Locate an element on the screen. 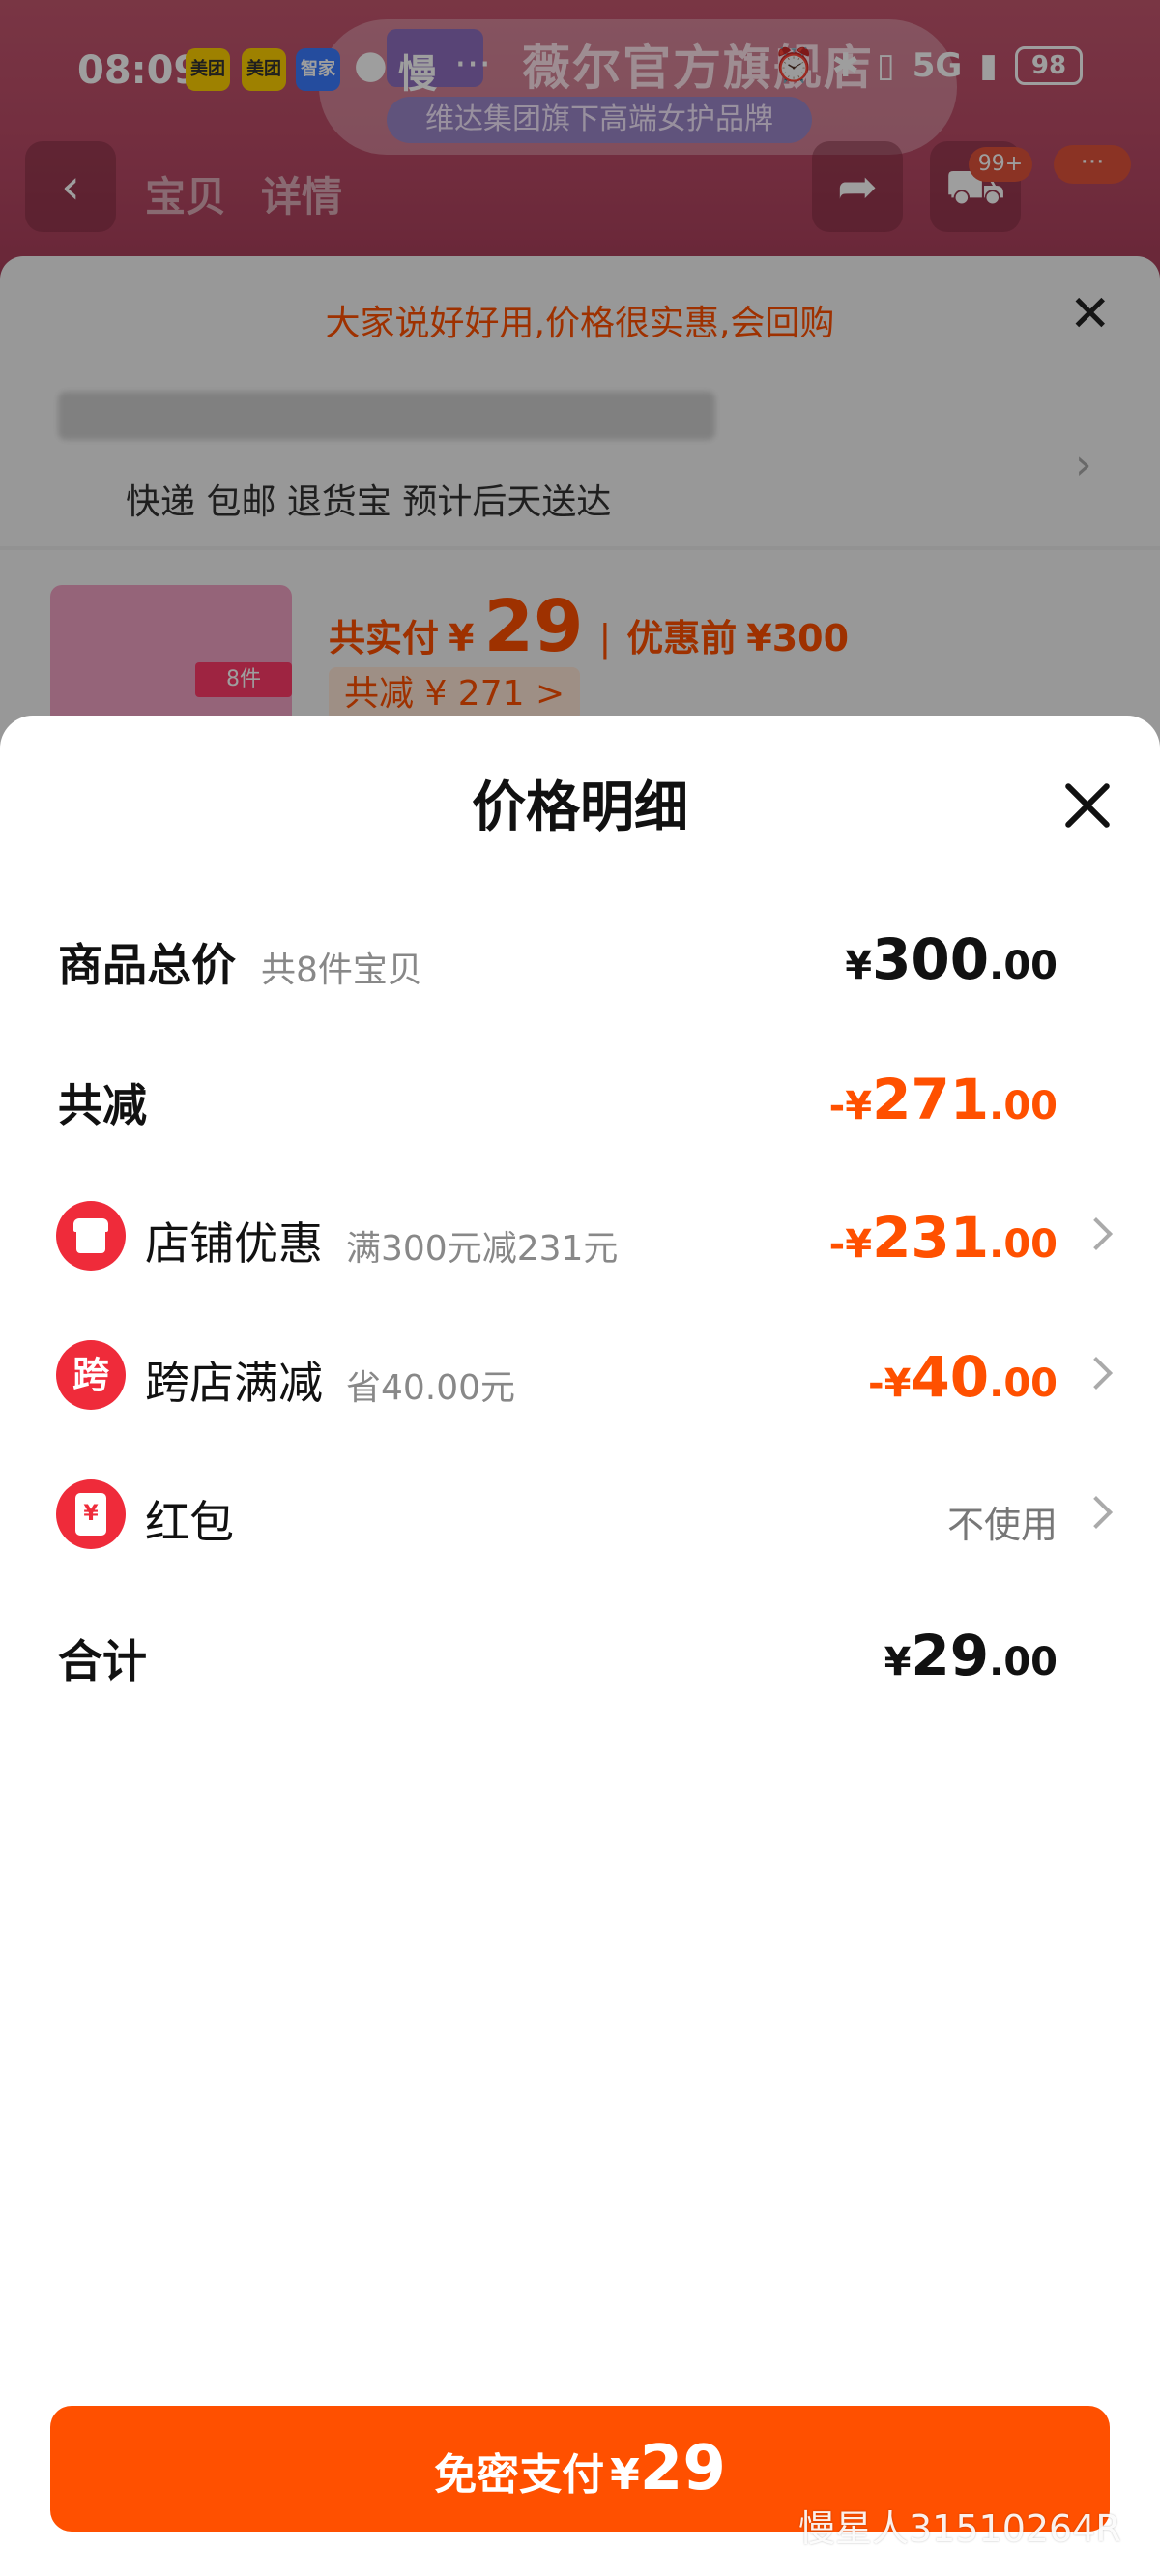 This screenshot has height=2576, width=1160. row-red-packet: 红包 不使用 is located at coordinates (580, 1514).